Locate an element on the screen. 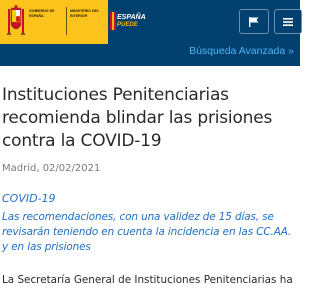 The image size is (320, 297). menu-button is located at coordinates (288, 21).